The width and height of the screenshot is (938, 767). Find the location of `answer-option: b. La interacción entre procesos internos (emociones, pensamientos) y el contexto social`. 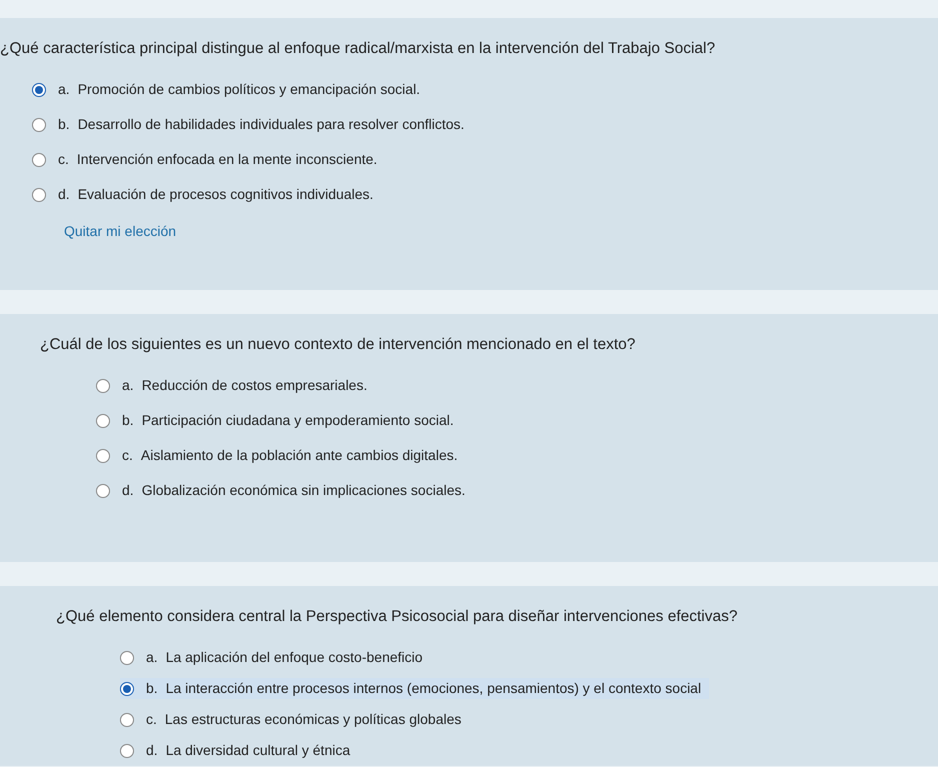

answer-option: b. La interacción entre procesos internos (emociones, pensamientos) y el contexto social is located at coordinates (415, 689).